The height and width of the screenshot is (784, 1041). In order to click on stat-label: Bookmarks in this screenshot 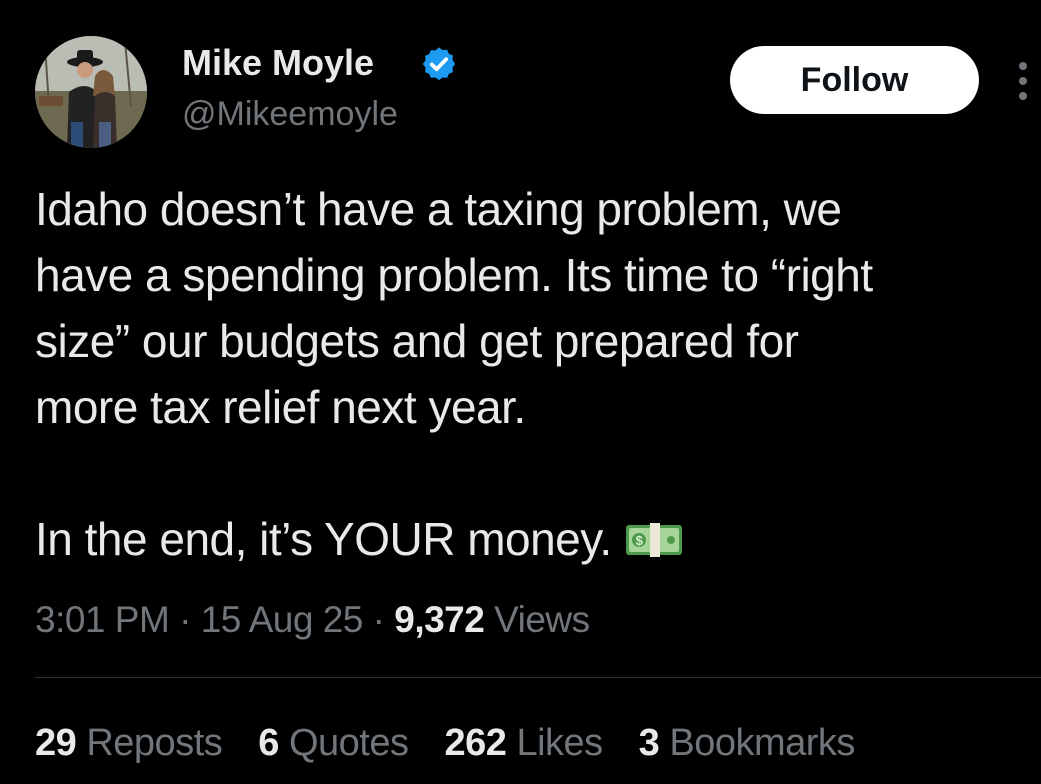, I will do `click(762, 743)`.